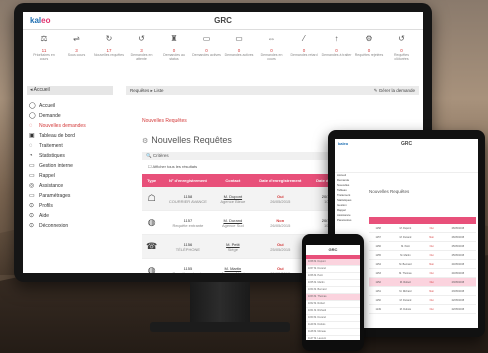 This screenshot has height=353, width=488. I want to click on phone-list-item: 1158 M. Dupont, so click(333, 262).